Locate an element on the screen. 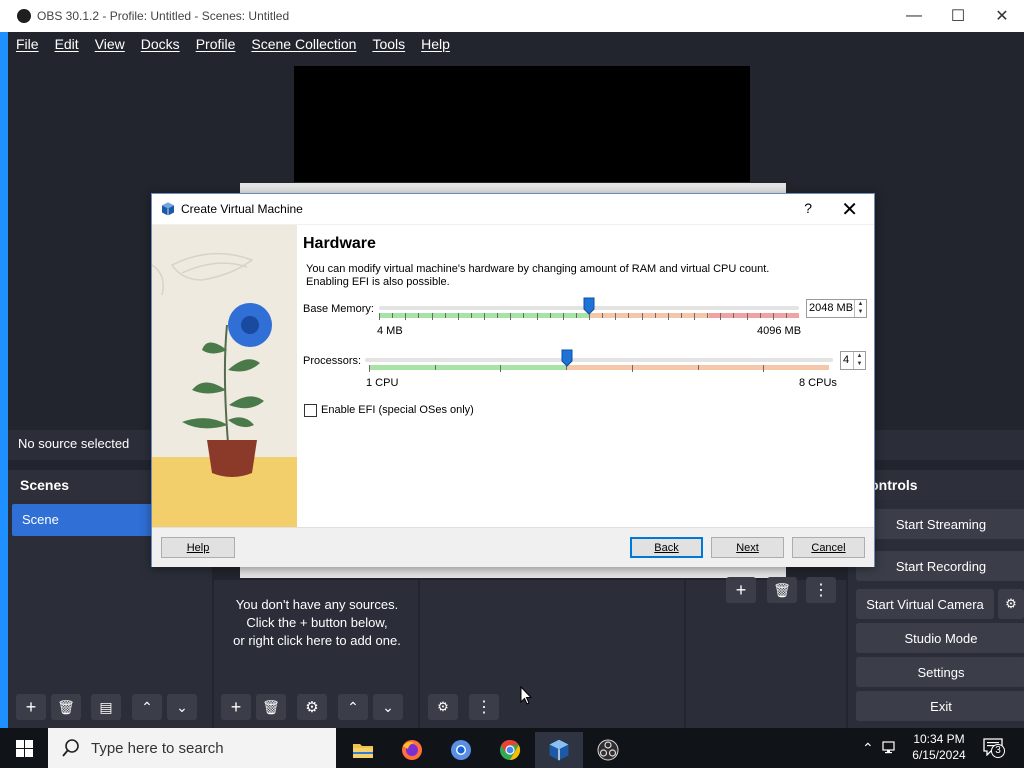 Image resolution: width=1024 pixels, height=768 pixels. add-scene-button: + is located at coordinates (31, 707).